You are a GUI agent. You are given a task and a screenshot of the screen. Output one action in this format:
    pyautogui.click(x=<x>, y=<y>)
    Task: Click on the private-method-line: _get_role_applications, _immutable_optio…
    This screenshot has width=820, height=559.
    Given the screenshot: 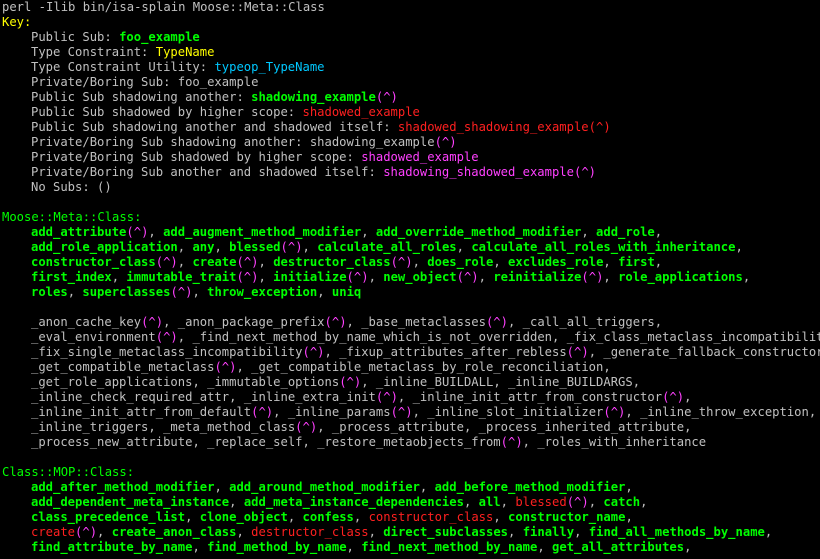 What is the action you would take?
    pyautogui.click(x=411, y=382)
    